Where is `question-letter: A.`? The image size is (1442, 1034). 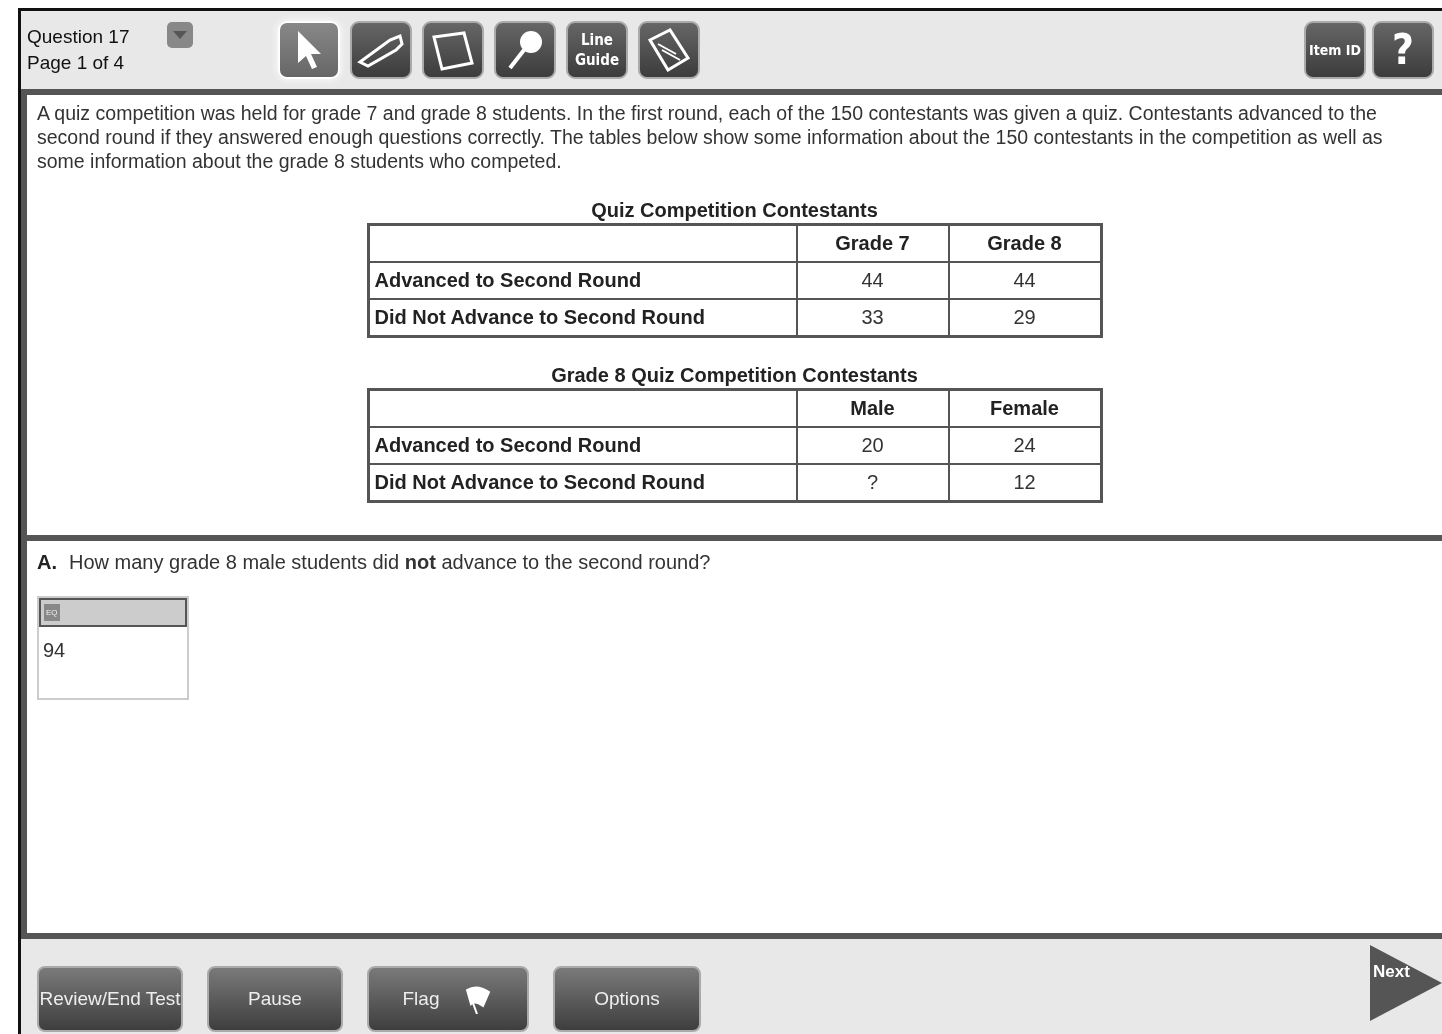
question-letter: A. is located at coordinates (47, 562).